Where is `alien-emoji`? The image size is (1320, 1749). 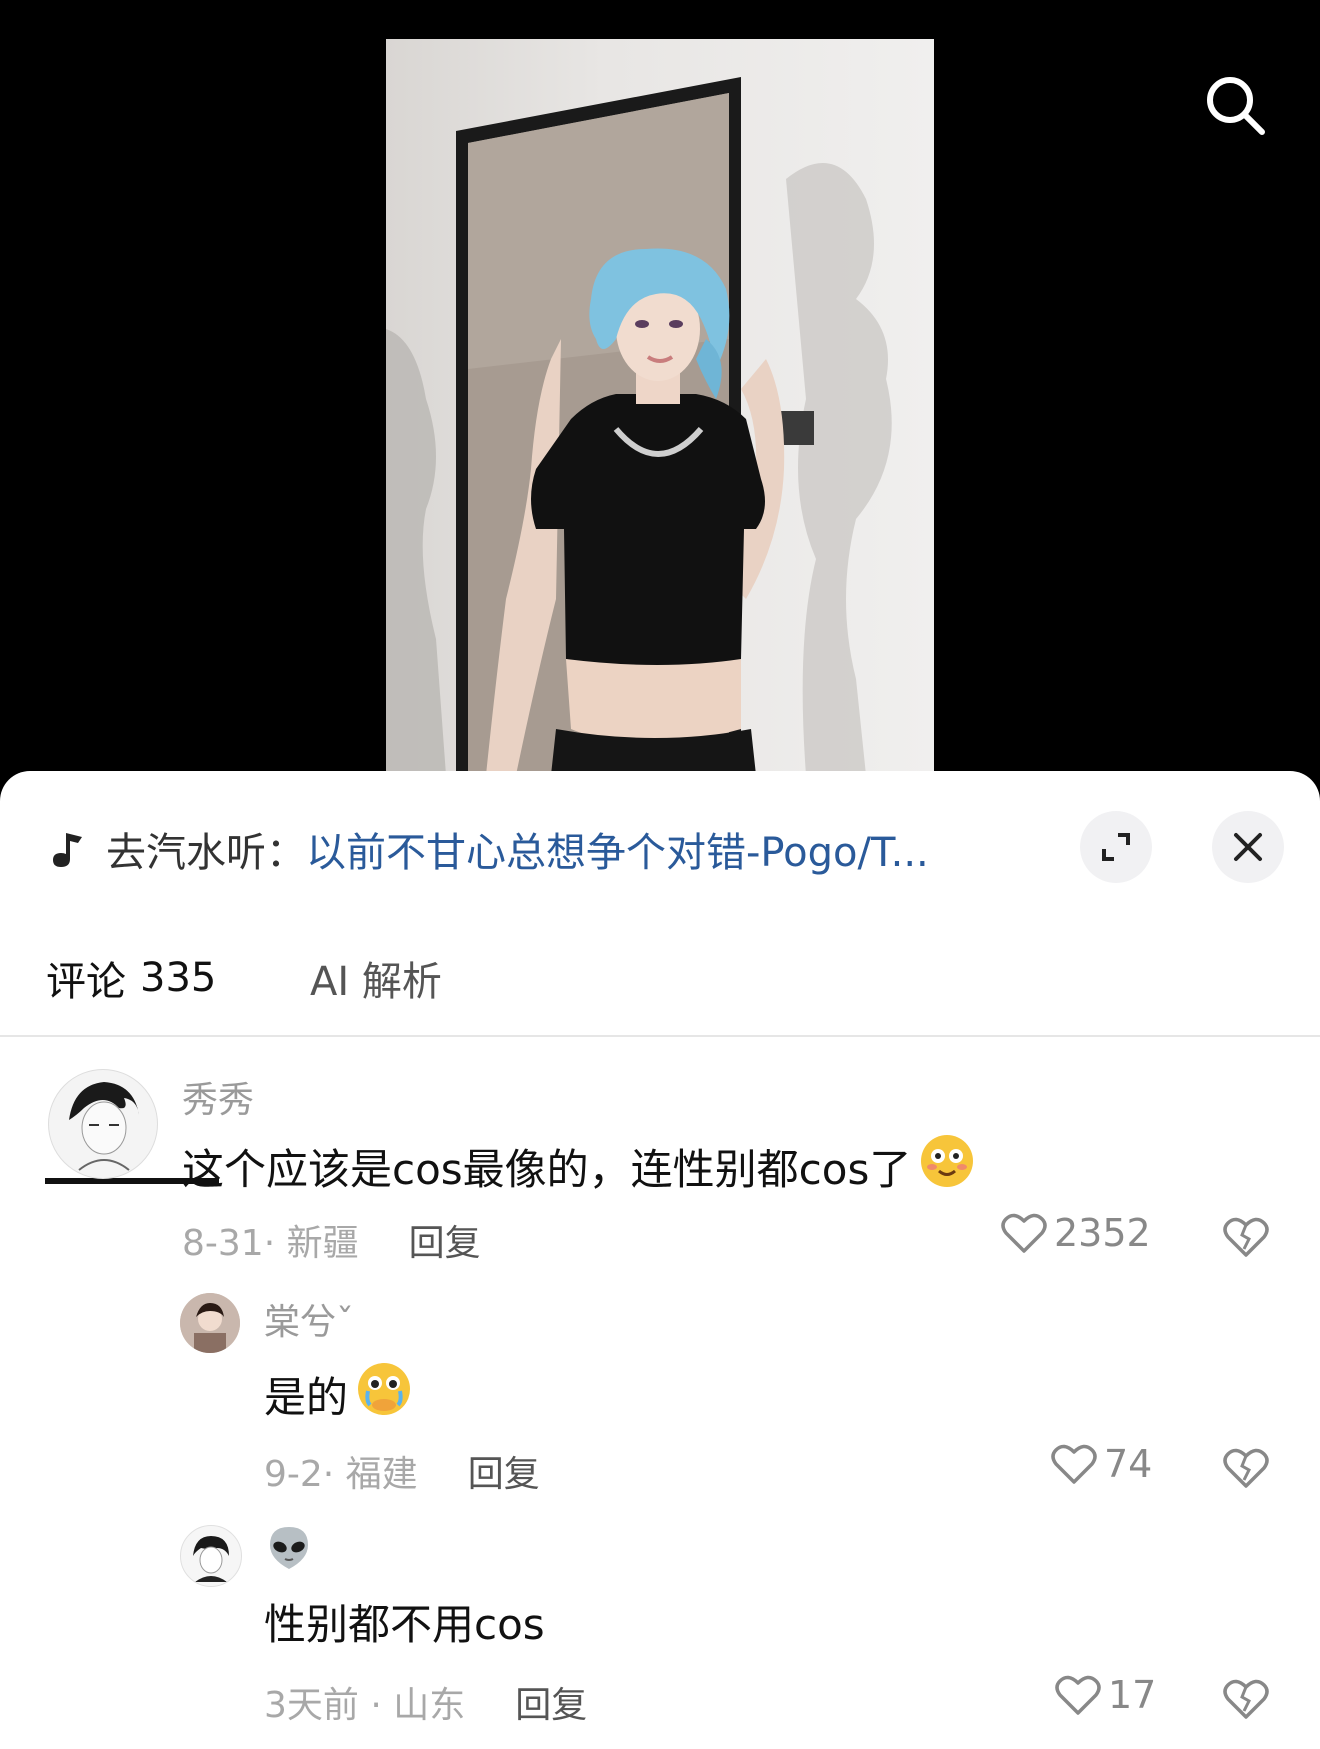 alien-emoji is located at coordinates (289, 1548).